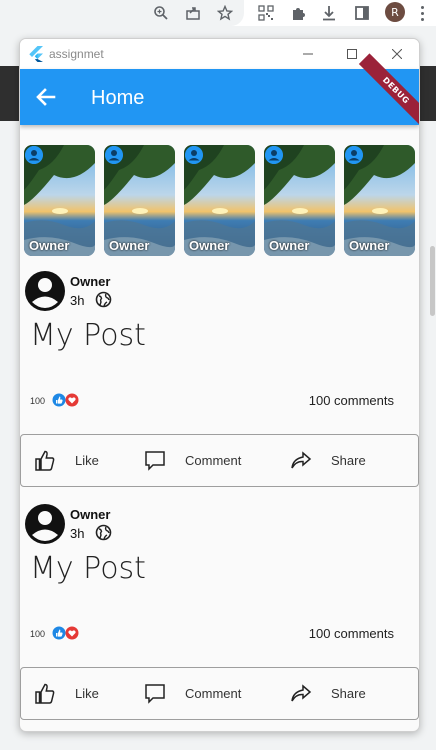  Describe the element at coordinates (36, 54) in the screenshot. I see `flutter-logo-icon` at that location.